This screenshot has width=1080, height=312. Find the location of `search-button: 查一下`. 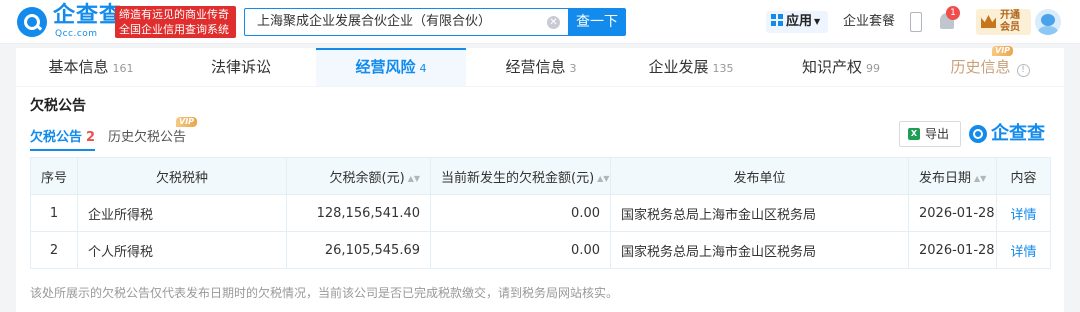

search-button: 查一下 is located at coordinates (597, 22).